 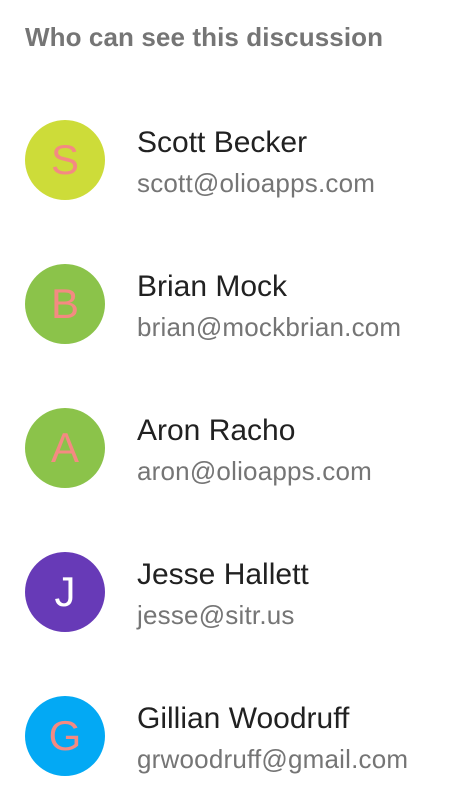 I want to click on member-email: aron@olioapps.com, so click(x=255, y=471).